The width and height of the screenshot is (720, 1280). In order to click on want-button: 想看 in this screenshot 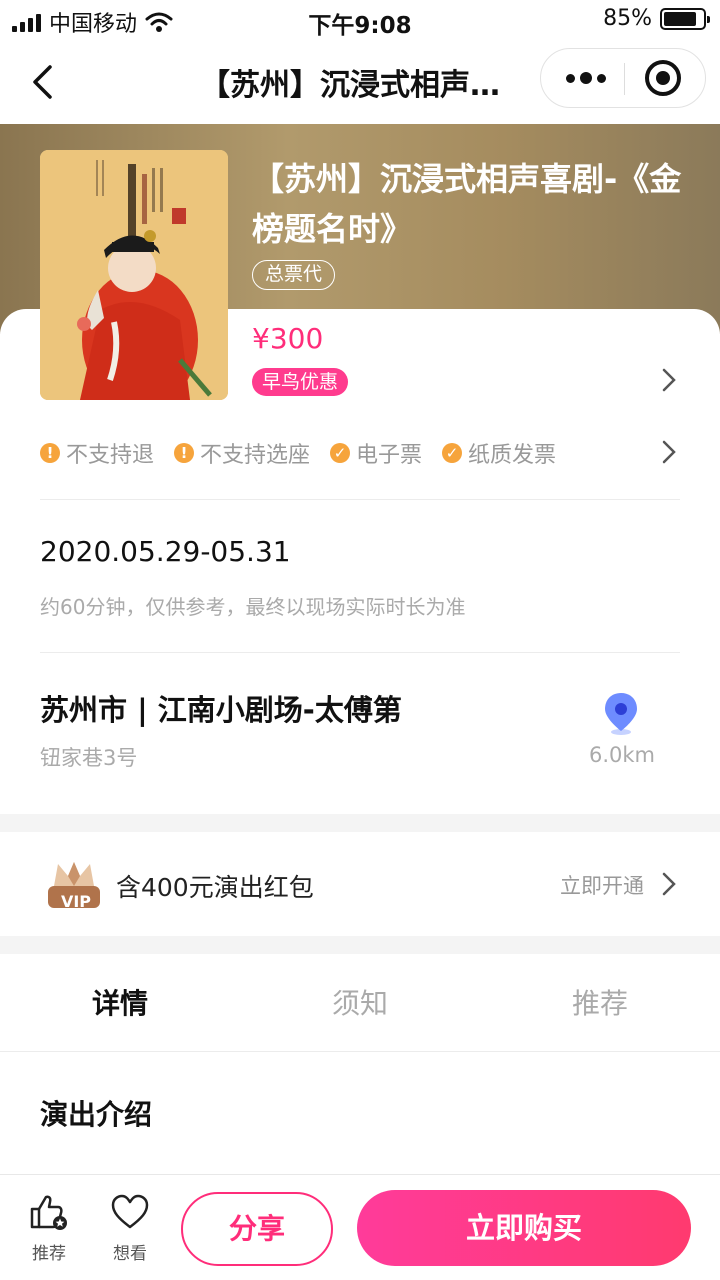, I will do `click(130, 1228)`.